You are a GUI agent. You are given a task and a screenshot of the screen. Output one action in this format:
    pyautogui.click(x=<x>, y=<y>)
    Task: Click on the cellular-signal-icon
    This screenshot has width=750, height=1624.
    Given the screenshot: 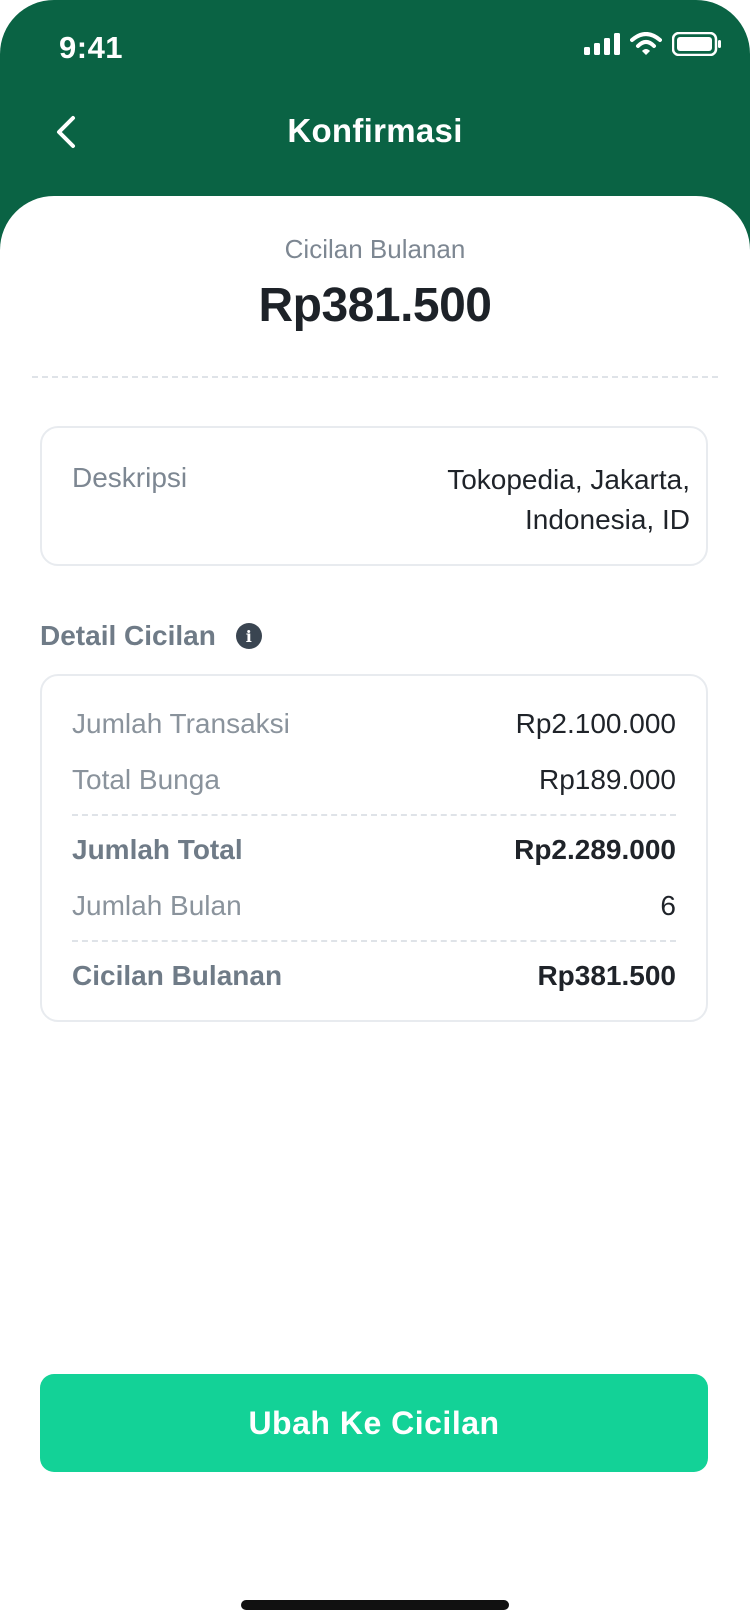 What is the action you would take?
    pyautogui.click(x=602, y=44)
    